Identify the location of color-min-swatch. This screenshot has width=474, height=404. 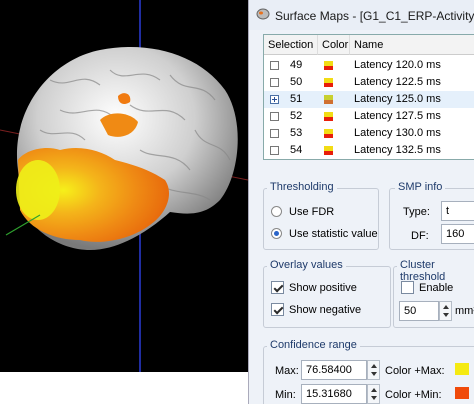
(462, 393).